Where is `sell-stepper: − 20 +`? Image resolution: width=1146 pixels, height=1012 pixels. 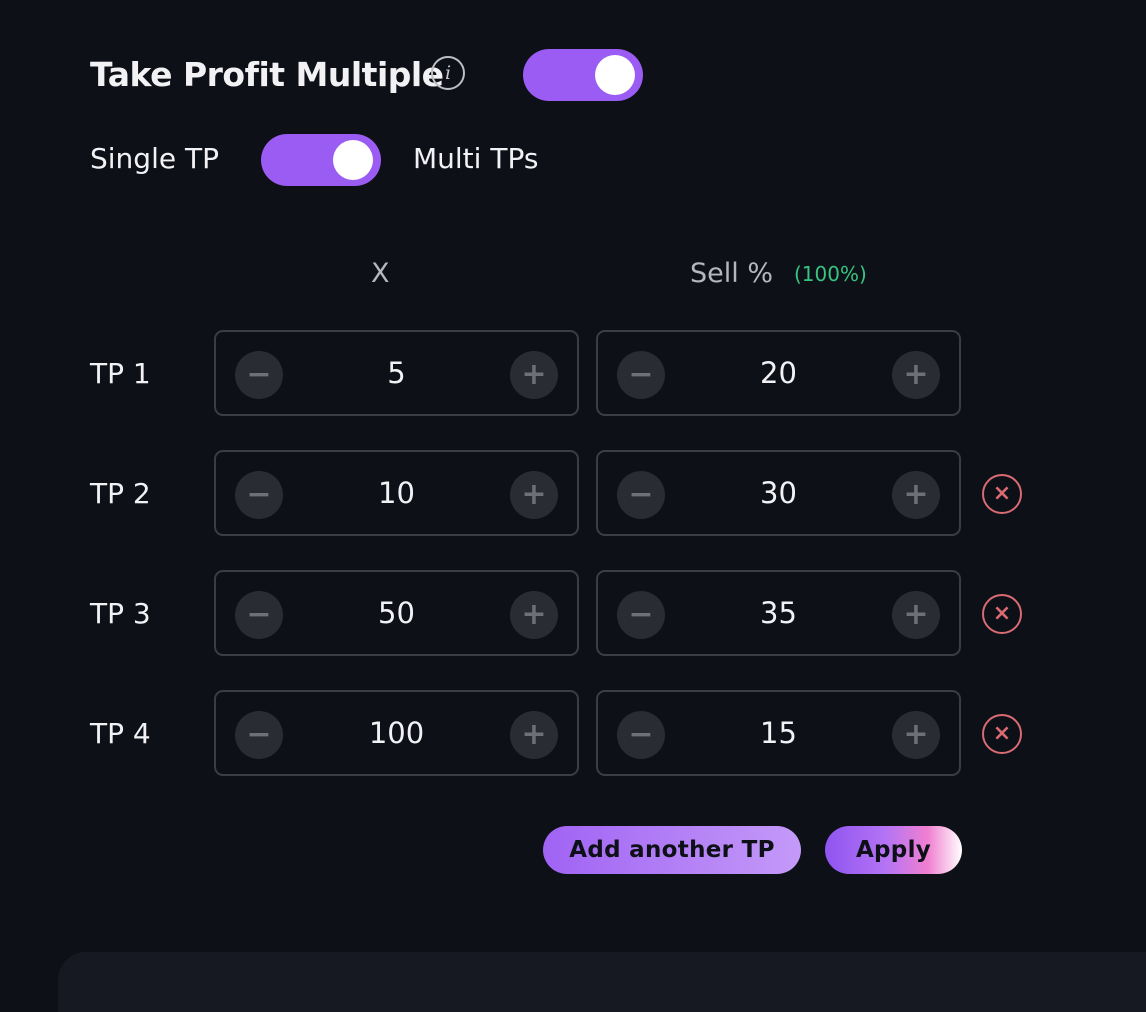 sell-stepper: − 20 + is located at coordinates (778, 373).